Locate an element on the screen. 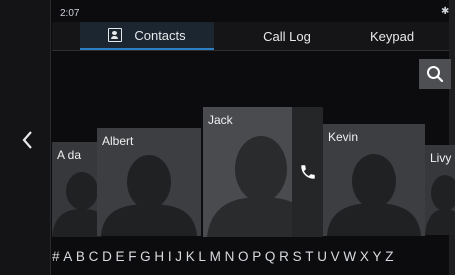 The image size is (455, 275). alphabet-letter-hash: # is located at coordinates (56, 256).